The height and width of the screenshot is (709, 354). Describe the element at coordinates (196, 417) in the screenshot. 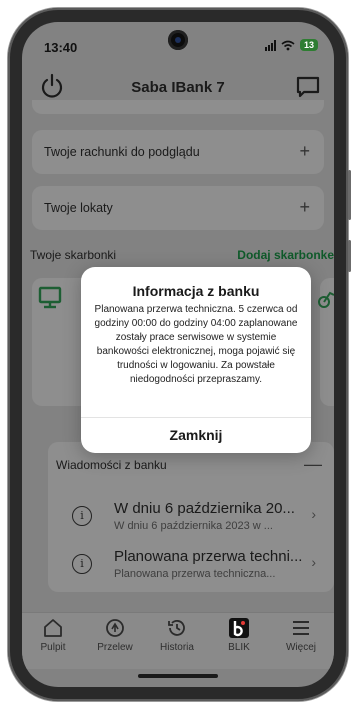

I see `dialog-divider` at that location.